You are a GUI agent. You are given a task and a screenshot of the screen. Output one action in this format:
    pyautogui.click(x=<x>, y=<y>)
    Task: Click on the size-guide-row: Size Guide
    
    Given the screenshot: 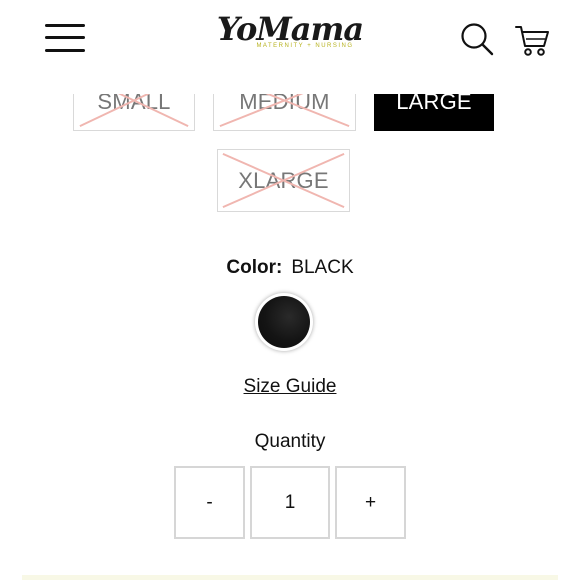 What is the action you would take?
    pyautogui.click(x=290, y=387)
    